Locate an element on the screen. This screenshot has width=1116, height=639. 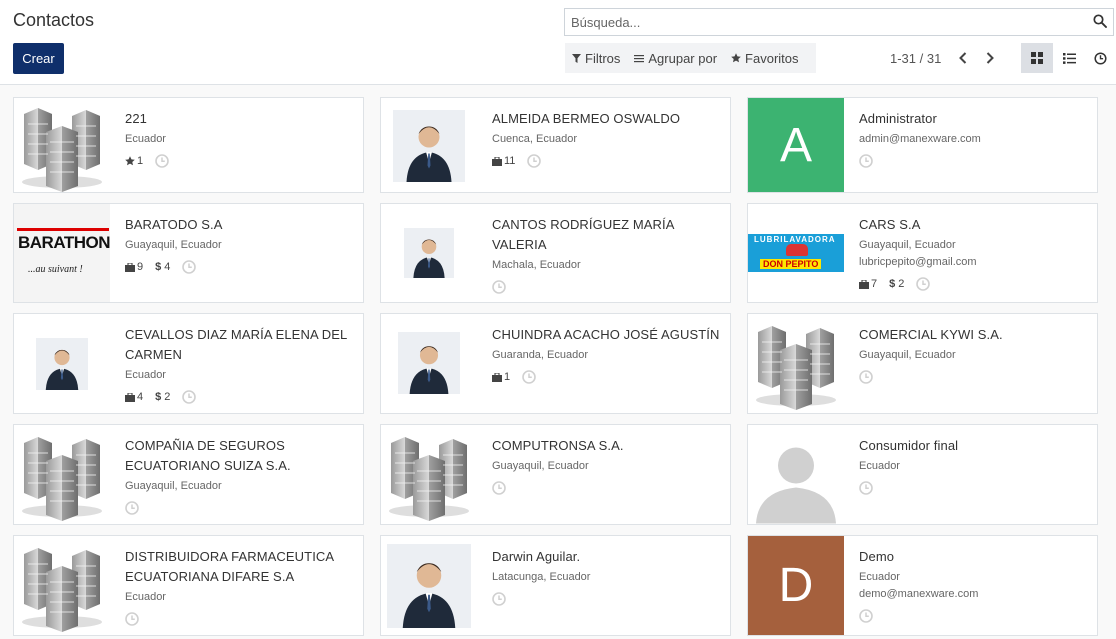
contact-card: A Administrator admin@manexware.com is located at coordinates (922, 145).